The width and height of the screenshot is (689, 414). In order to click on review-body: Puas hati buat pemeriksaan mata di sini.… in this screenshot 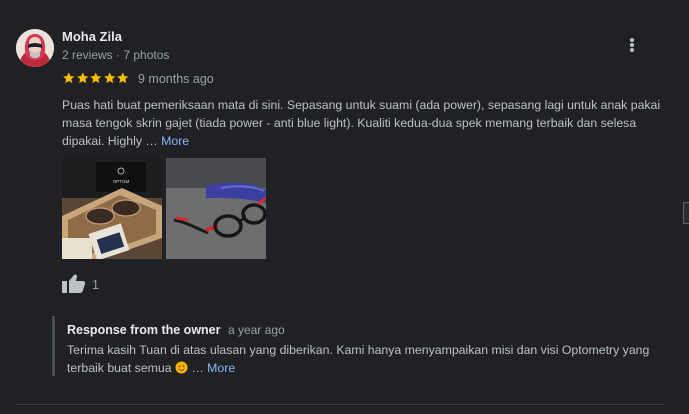, I will do `click(361, 123)`.